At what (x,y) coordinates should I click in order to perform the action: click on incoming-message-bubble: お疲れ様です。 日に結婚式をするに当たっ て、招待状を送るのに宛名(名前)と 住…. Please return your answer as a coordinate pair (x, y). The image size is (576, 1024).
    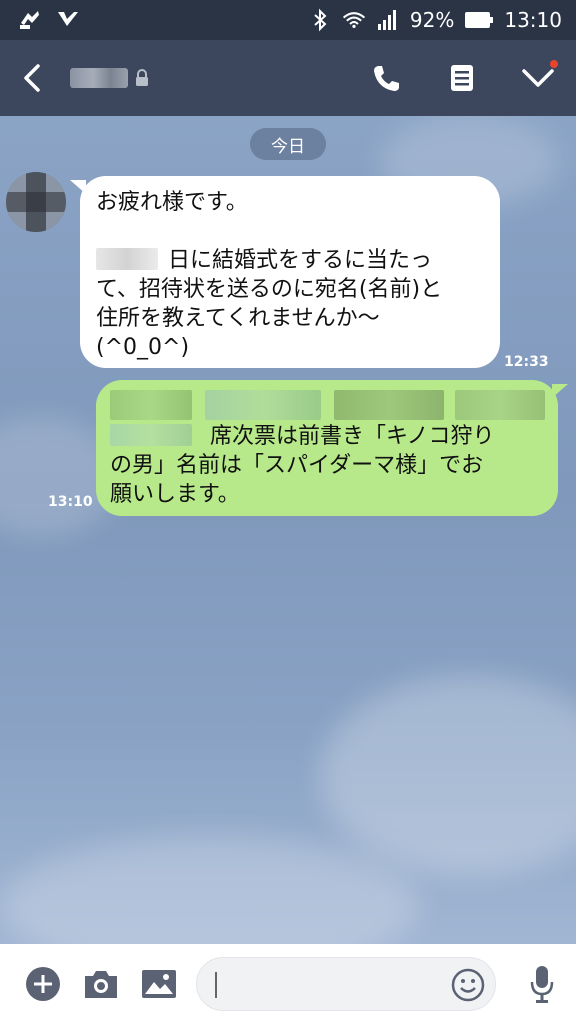
    Looking at the image, I should click on (285, 272).